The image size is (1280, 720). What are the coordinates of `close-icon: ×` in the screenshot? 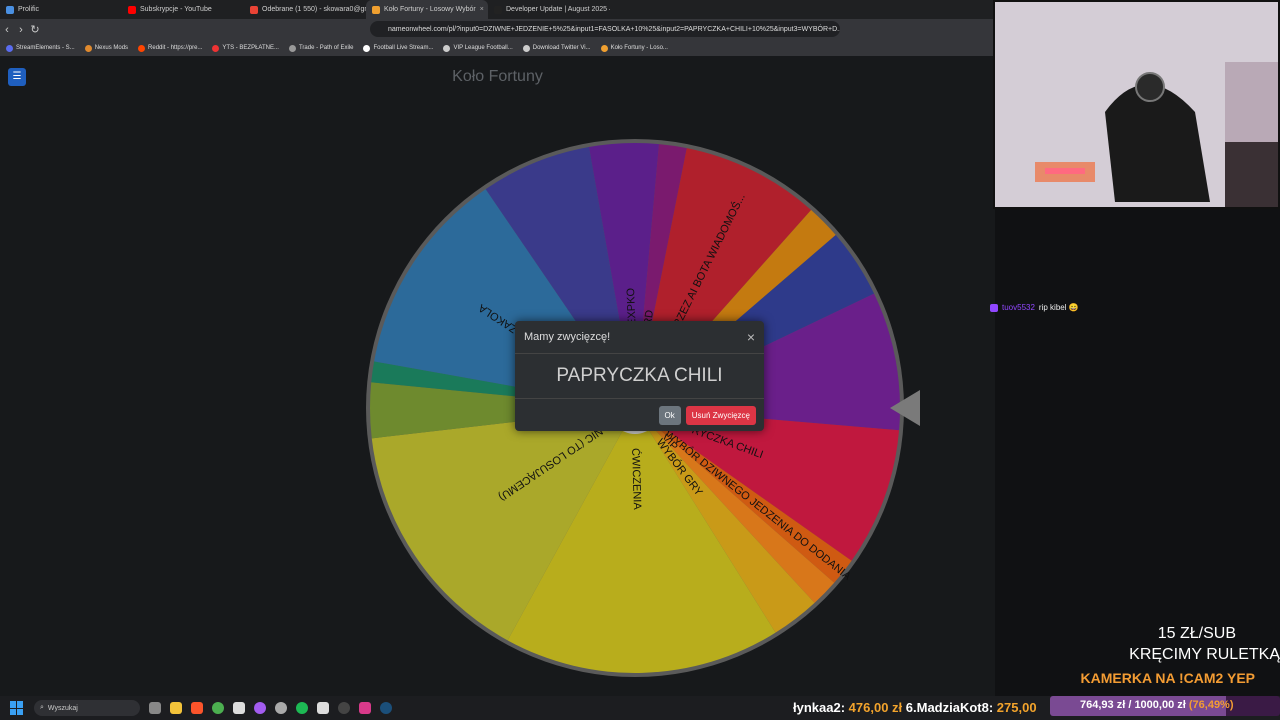 It's located at (751, 337).